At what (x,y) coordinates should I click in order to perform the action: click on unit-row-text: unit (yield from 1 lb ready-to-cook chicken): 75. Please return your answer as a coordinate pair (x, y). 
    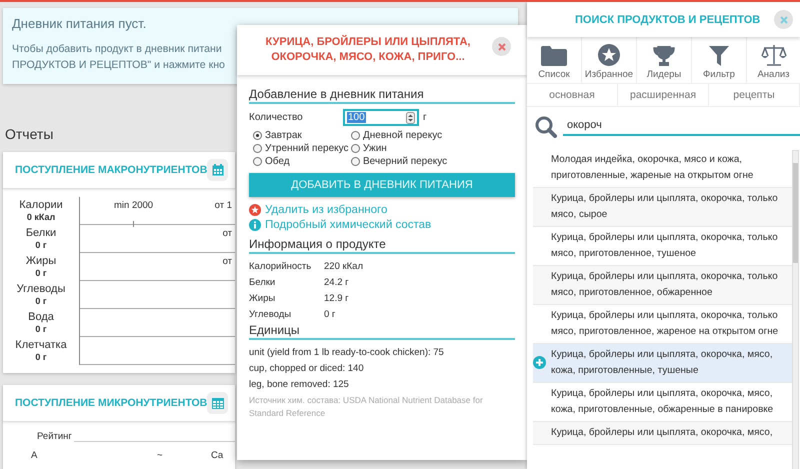
    Looking at the image, I should click on (347, 353).